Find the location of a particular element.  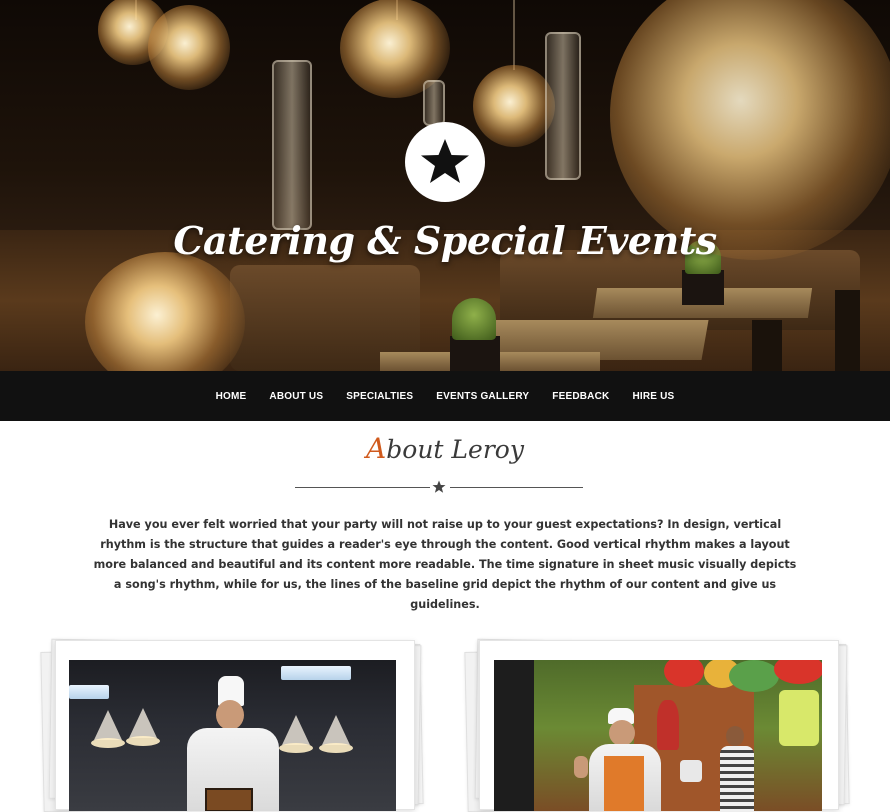

rice-cooker is located at coordinates (691, 771).